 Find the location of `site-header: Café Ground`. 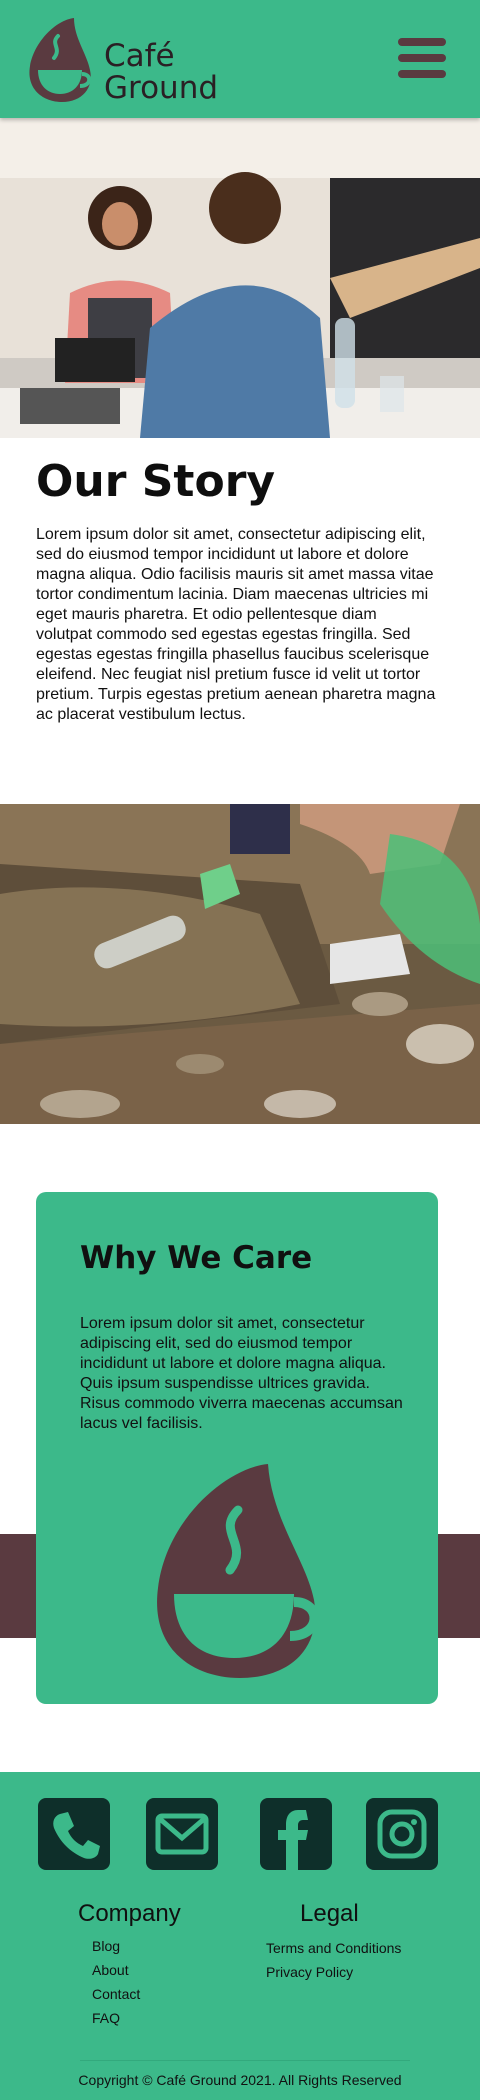

site-header: Café Ground is located at coordinates (240, 59).